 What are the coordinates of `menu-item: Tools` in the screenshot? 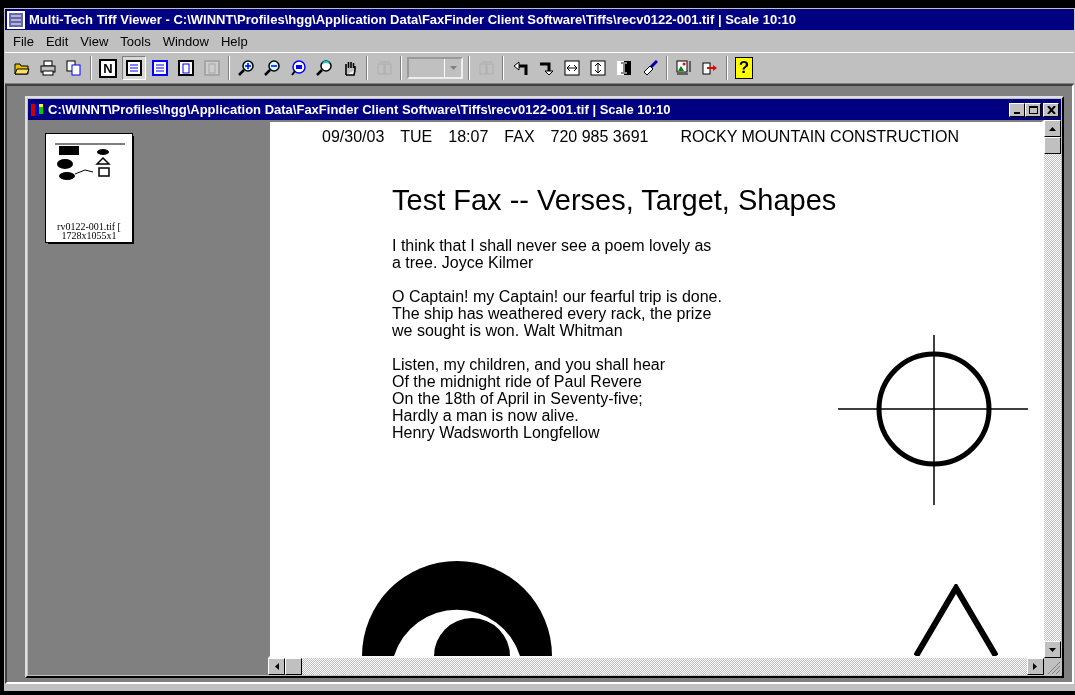 It's located at (135, 41).